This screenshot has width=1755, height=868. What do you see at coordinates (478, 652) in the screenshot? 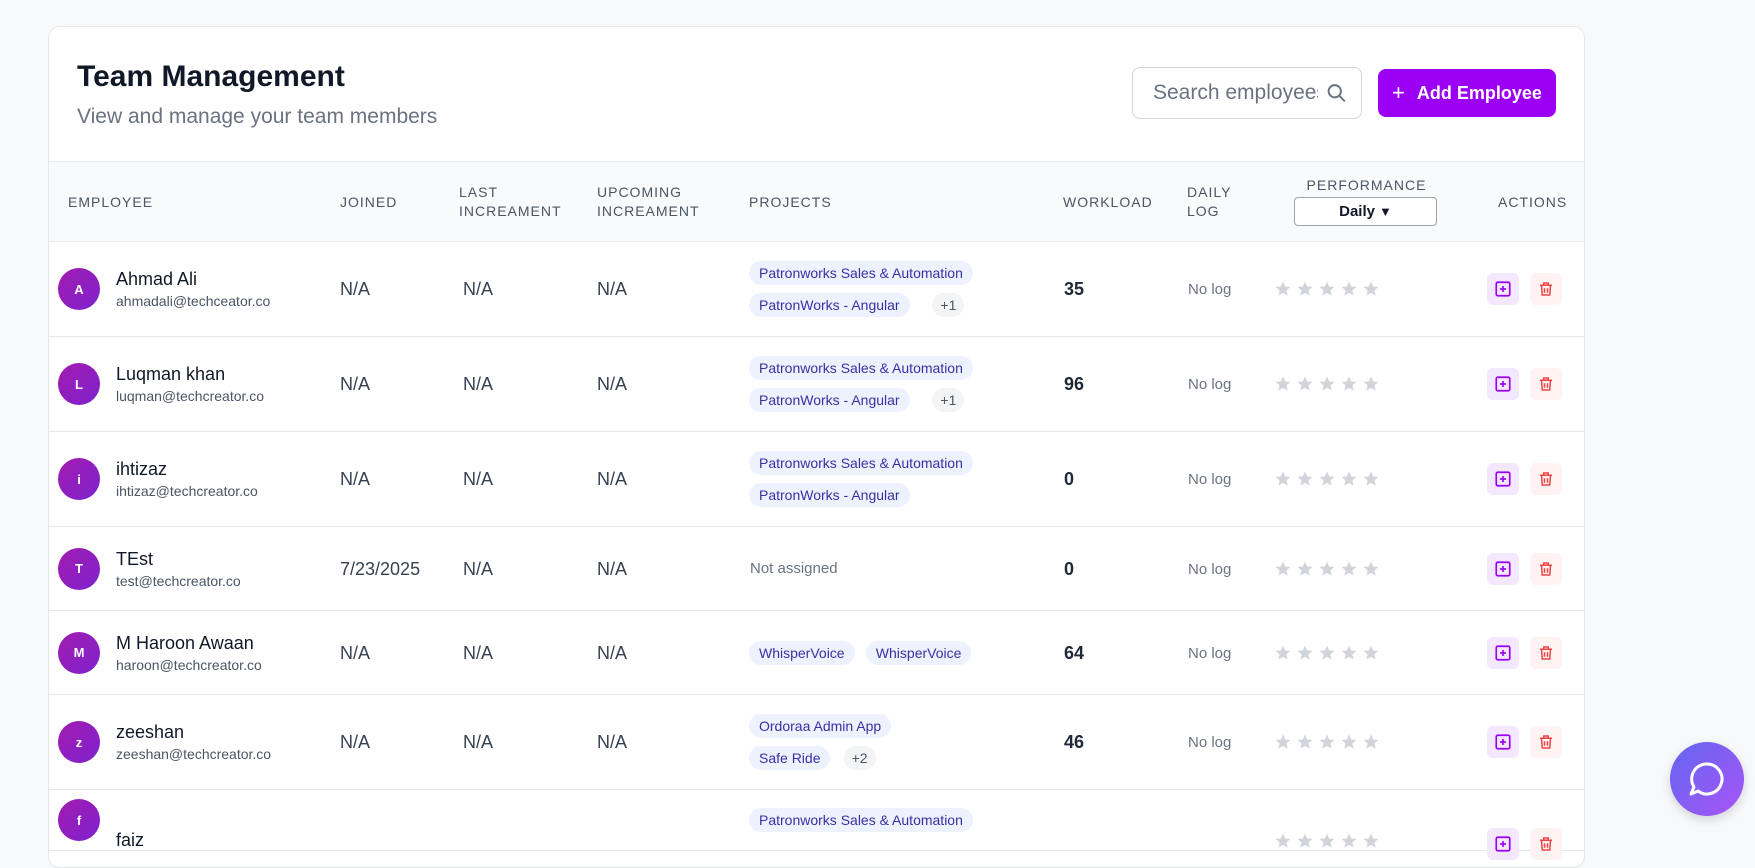
I see `last-increment: N/A` at bounding box center [478, 652].